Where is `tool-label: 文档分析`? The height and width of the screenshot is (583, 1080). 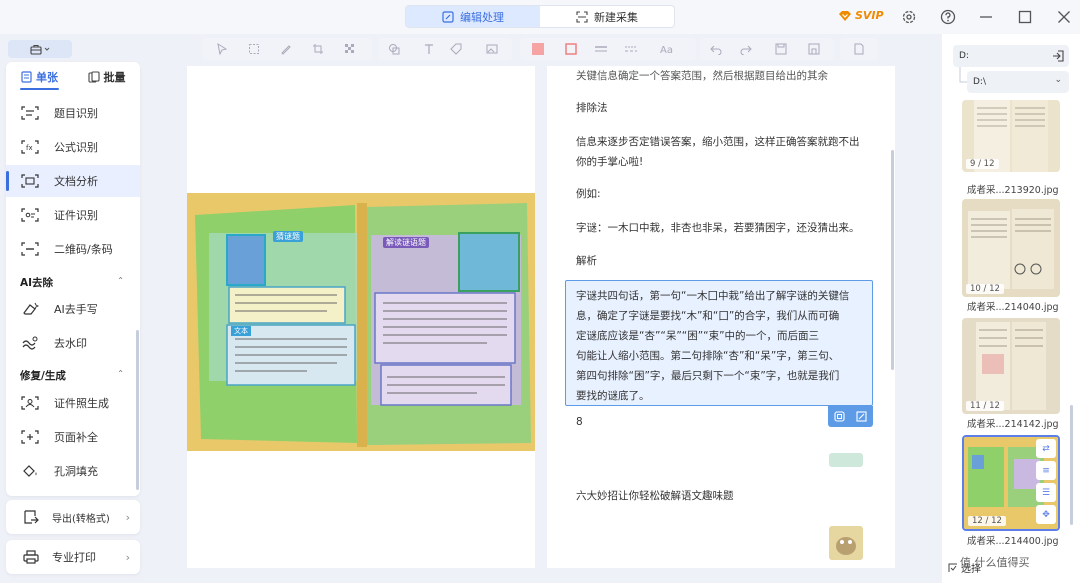 tool-label: 文档分析 is located at coordinates (76, 181).